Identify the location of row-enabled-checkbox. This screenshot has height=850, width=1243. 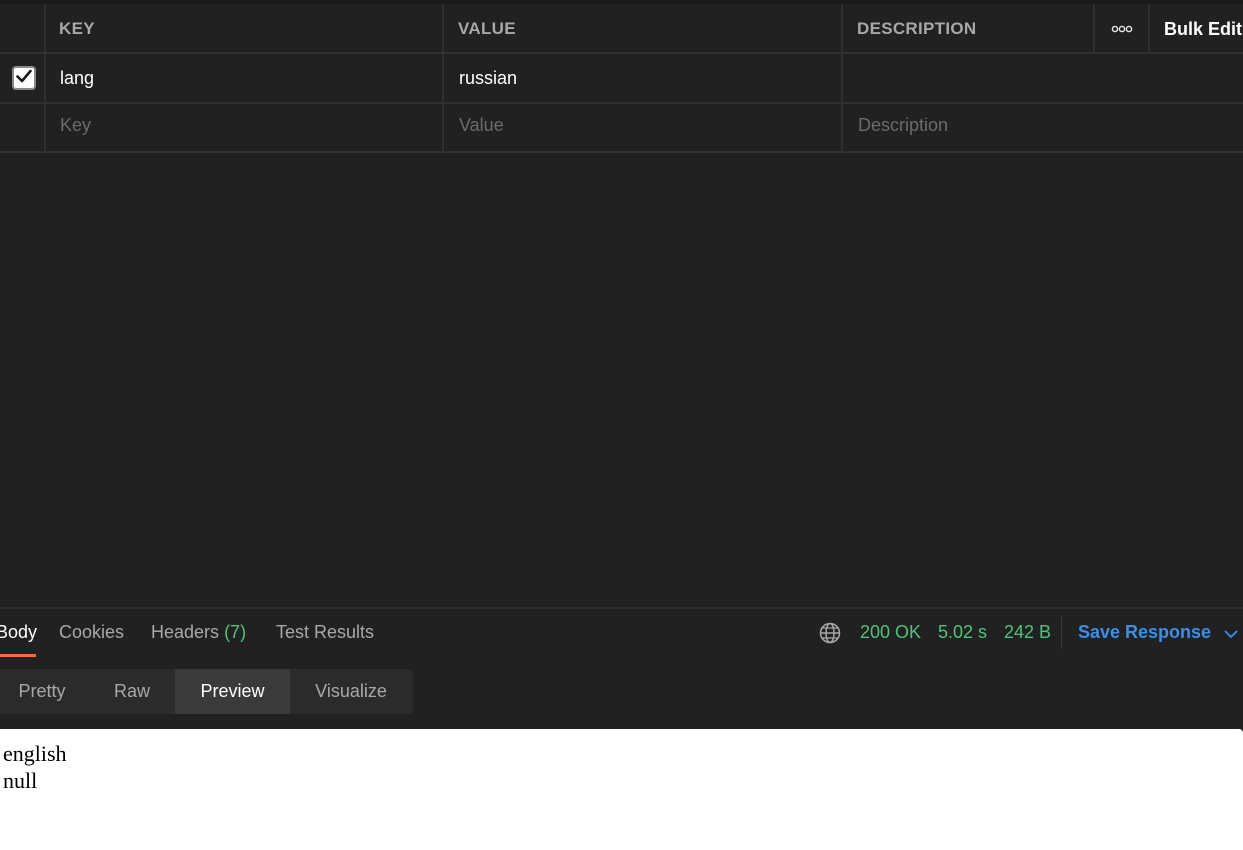
(24, 78).